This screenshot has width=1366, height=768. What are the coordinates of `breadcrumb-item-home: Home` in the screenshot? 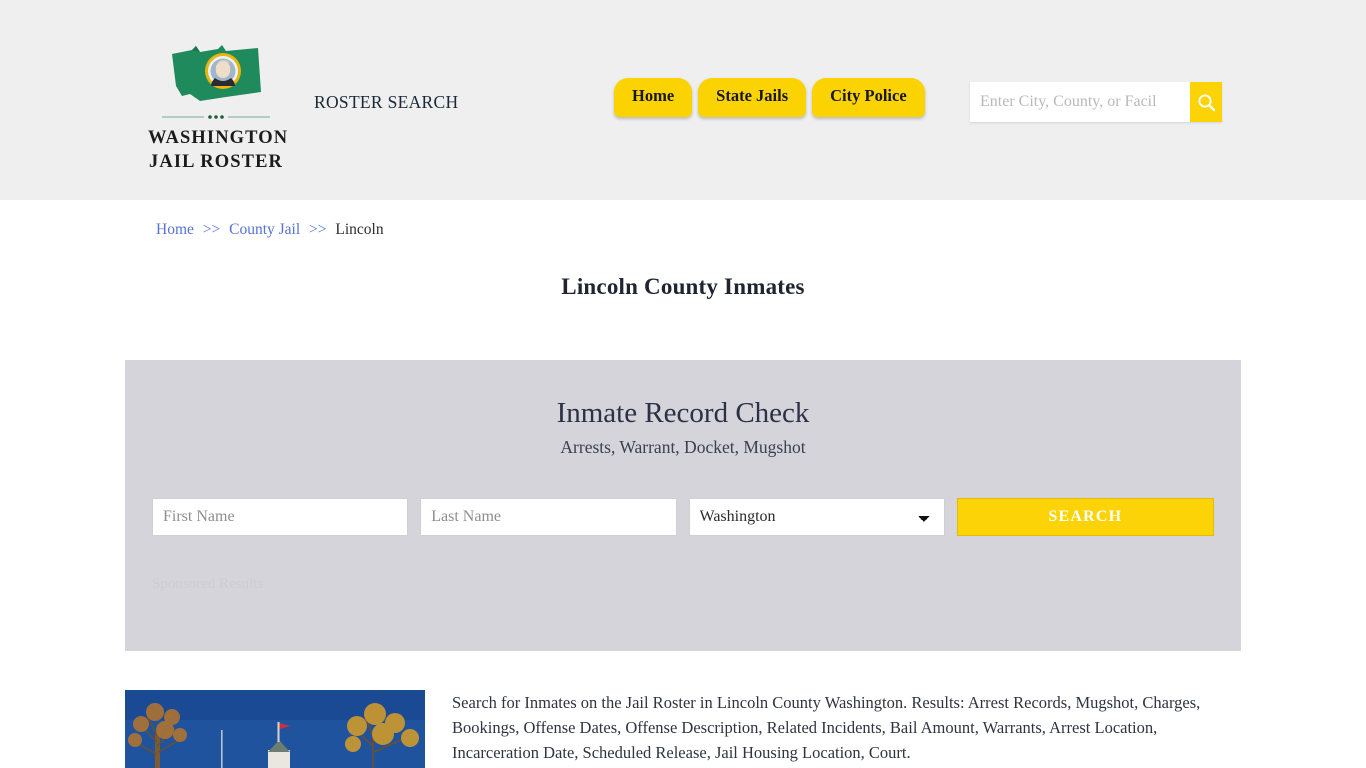 It's located at (175, 229).